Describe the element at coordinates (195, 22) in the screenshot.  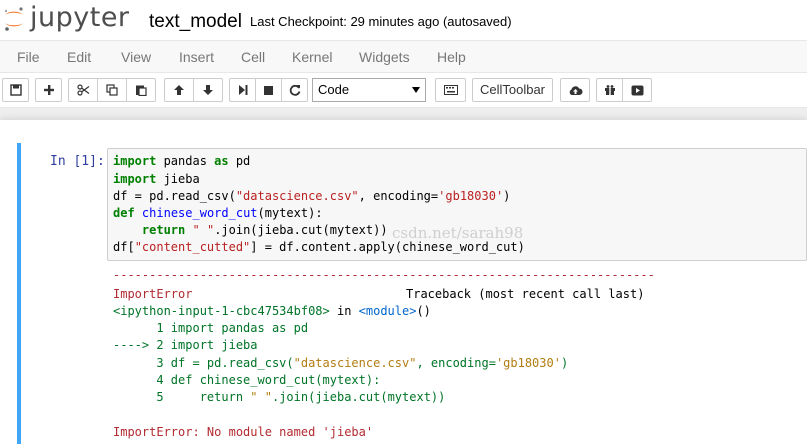
I see `notebook-name: text_model` at that location.